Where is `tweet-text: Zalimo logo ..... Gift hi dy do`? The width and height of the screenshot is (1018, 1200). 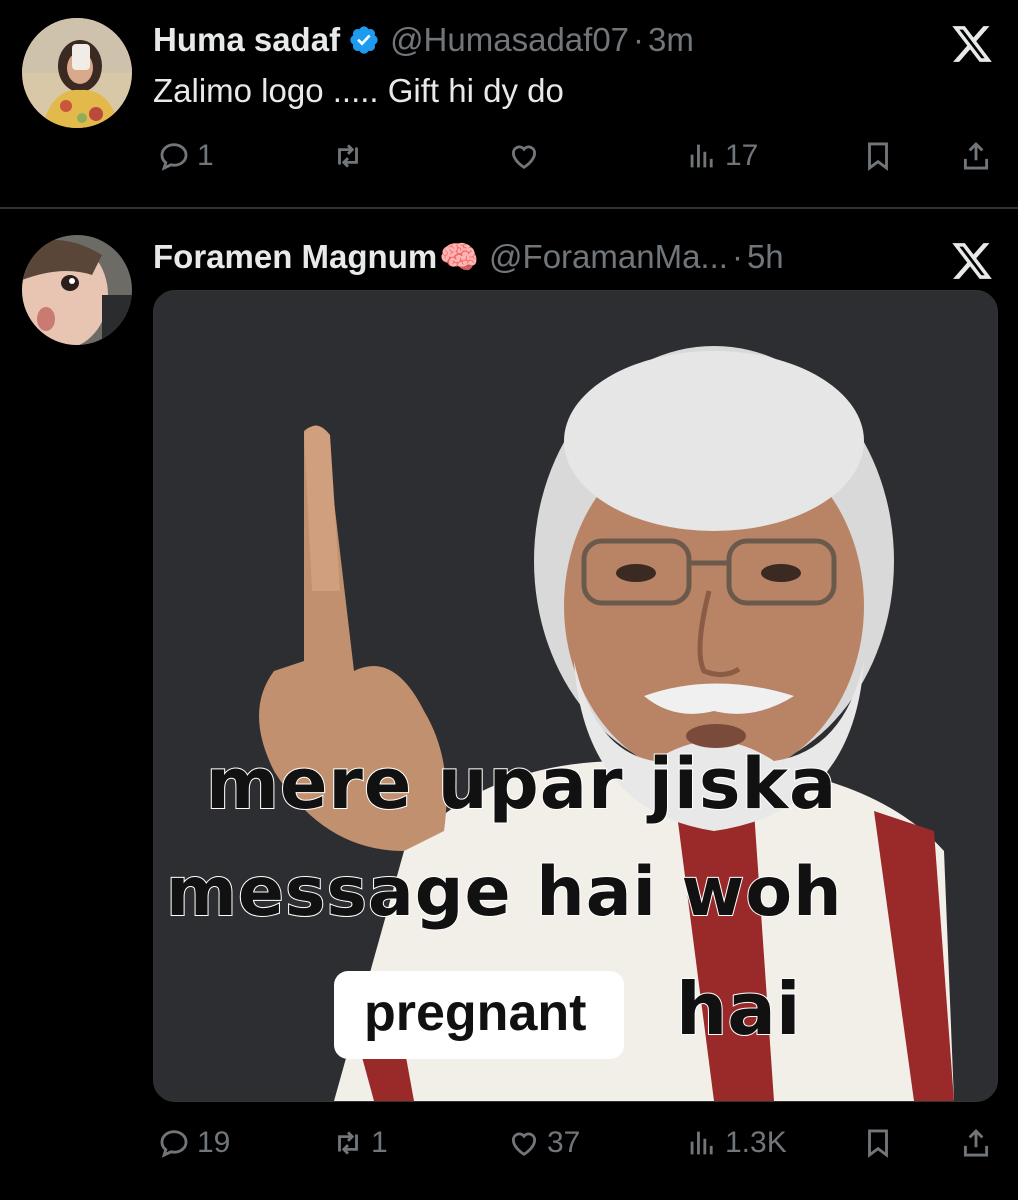 tweet-text: Zalimo logo ..... Gift hi dy do is located at coordinates (358, 90).